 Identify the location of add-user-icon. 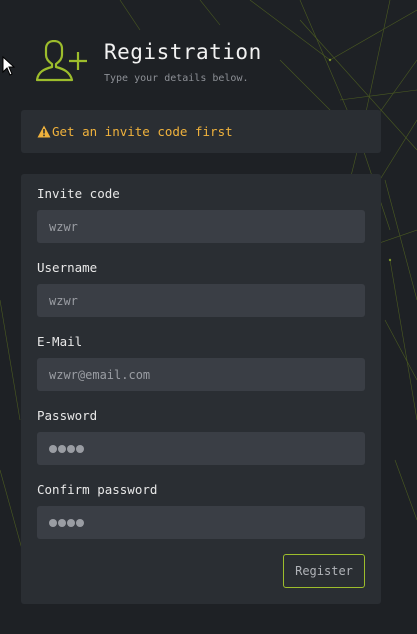
(61, 61).